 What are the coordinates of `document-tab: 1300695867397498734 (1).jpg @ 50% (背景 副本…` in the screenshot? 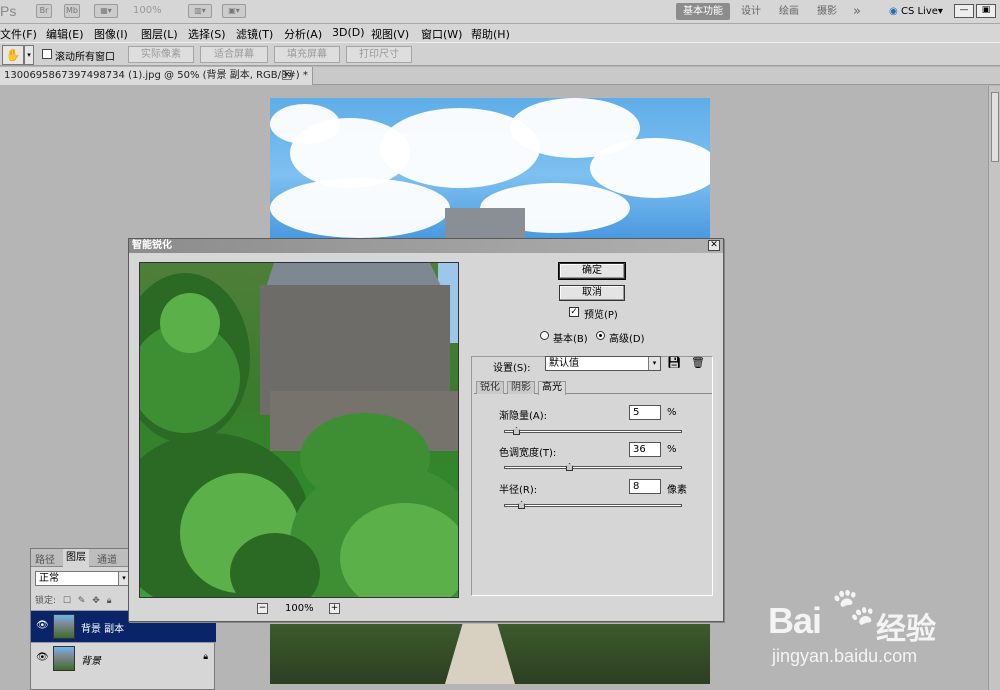 It's located at (156, 76).